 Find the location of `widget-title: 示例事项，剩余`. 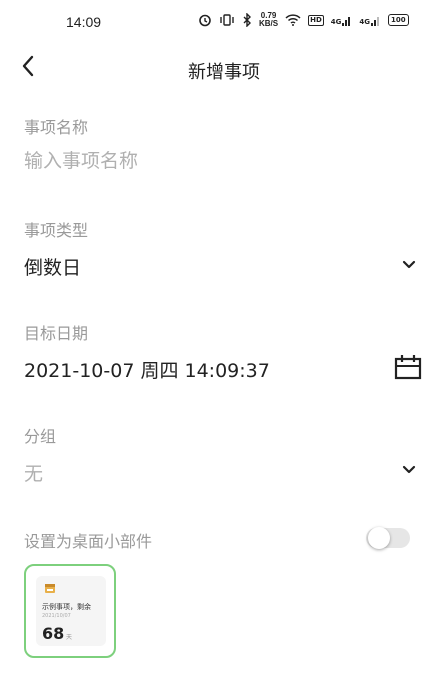

widget-title: 示例事项，剩余 is located at coordinates (66, 607).